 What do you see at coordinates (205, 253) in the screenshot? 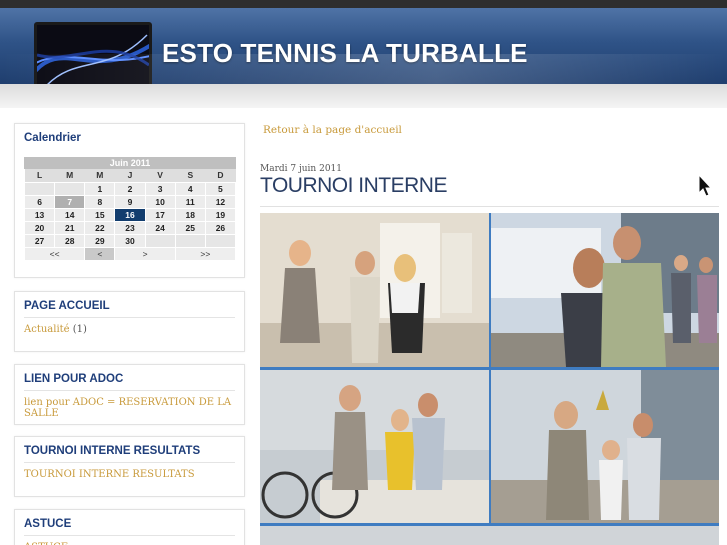
I see `calendar-next-year-button: >>` at bounding box center [205, 253].